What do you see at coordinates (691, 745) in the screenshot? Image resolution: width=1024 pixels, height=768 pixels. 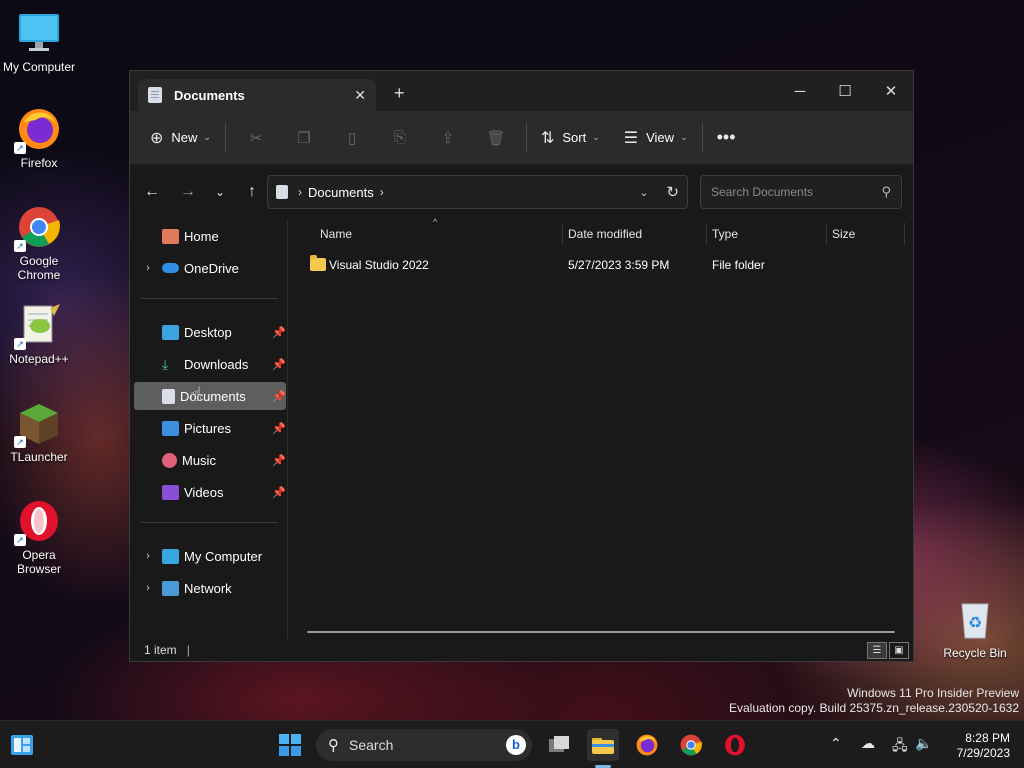 I see `taskbar-chrome` at bounding box center [691, 745].